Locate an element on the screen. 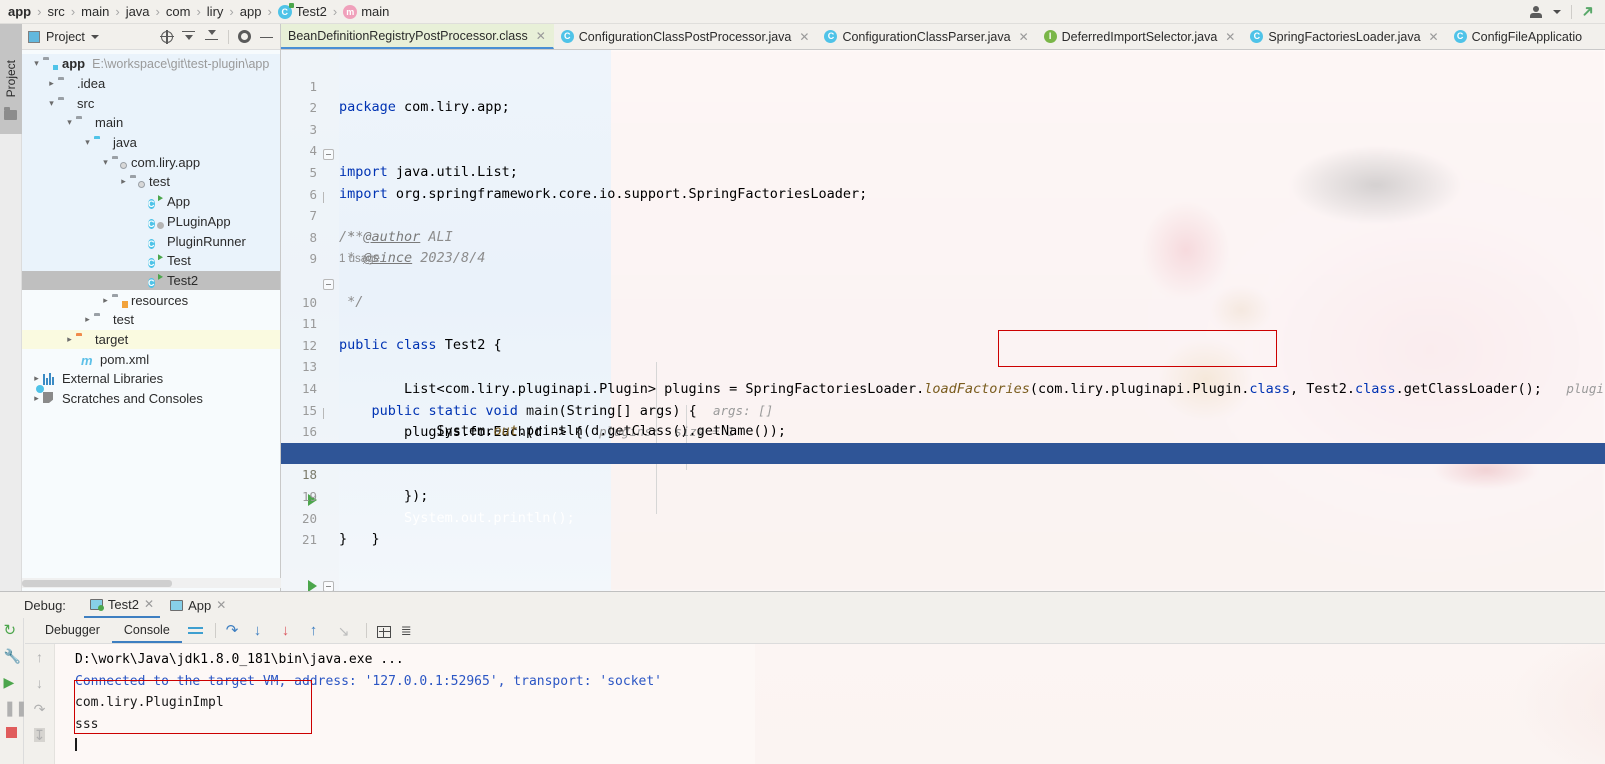  project-panel-hscrollbar is located at coordinates (151, 583).